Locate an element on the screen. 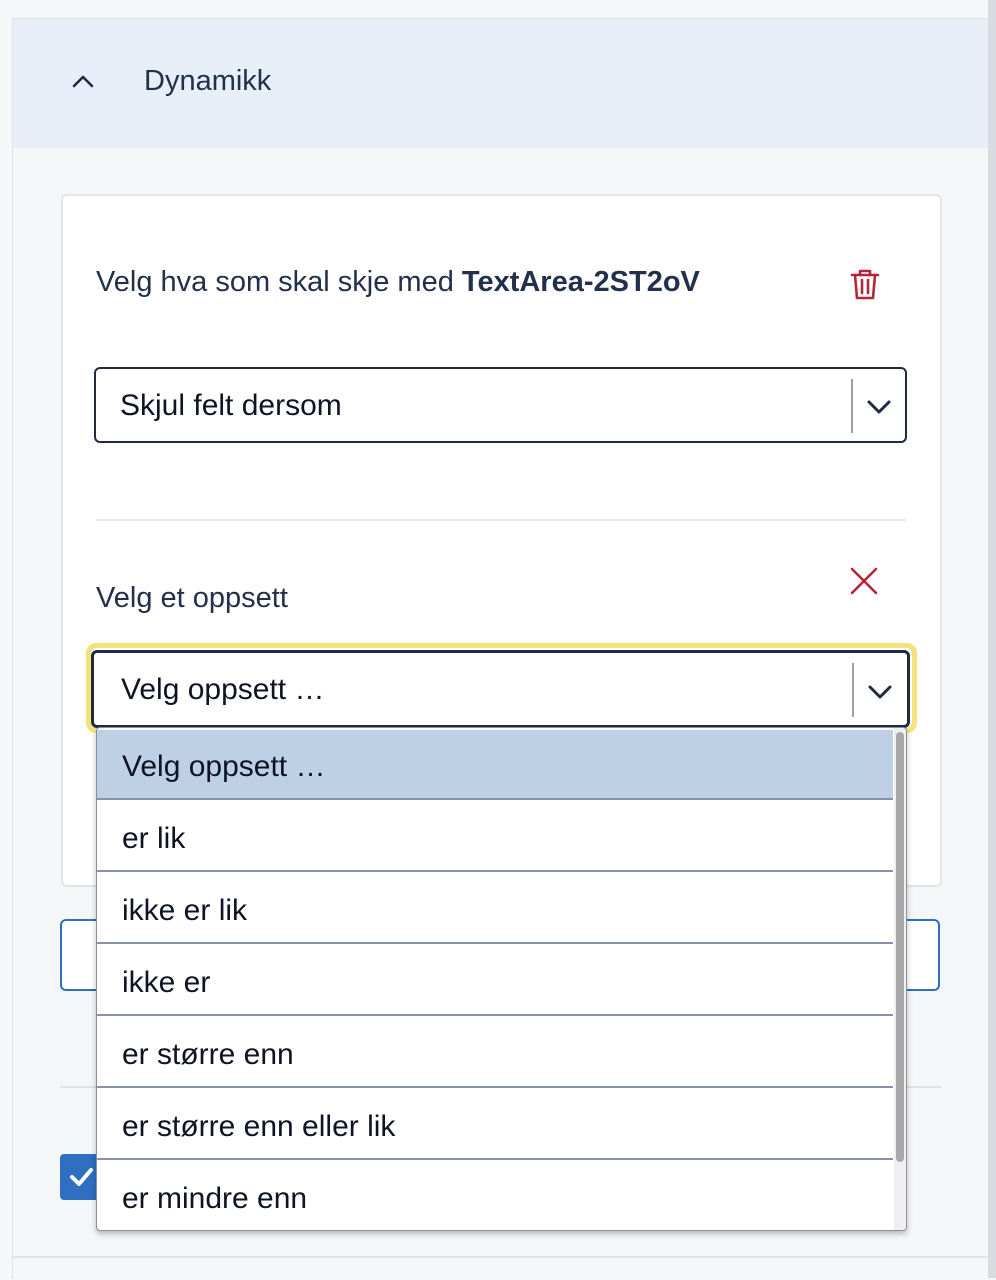  dropdown-option: ikke er is located at coordinates (495, 981).